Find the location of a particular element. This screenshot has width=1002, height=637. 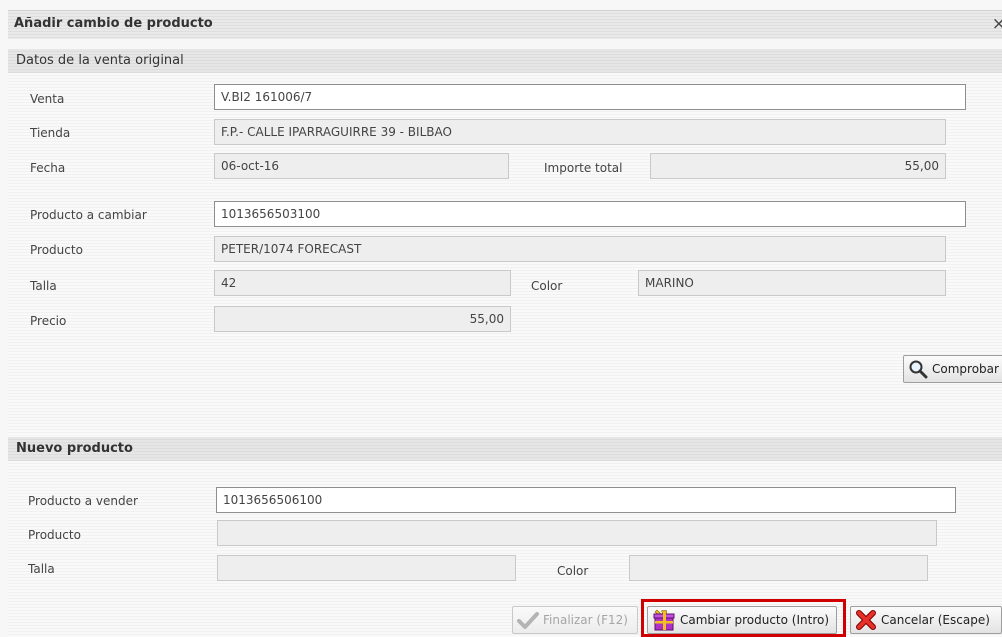

importe-total-label: Importe total is located at coordinates (583, 168).